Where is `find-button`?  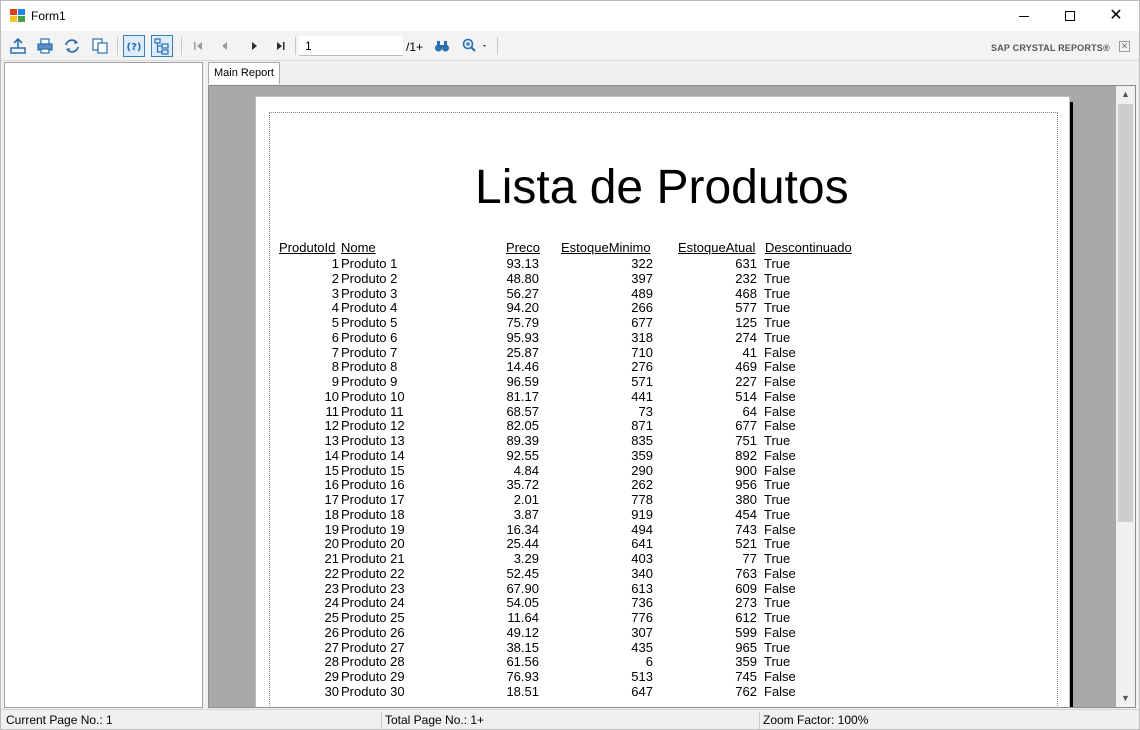
find-button is located at coordinates (442, 46).